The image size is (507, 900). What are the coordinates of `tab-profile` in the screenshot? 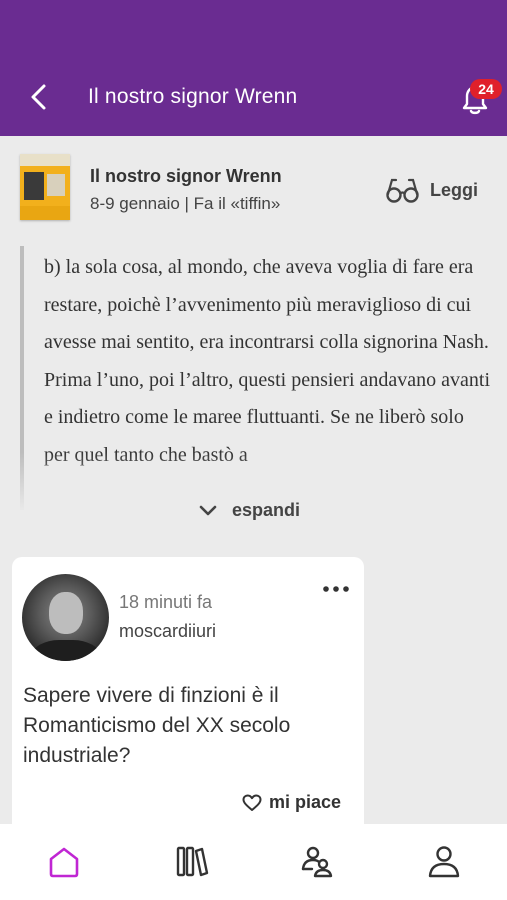 It's located at (444, 861).